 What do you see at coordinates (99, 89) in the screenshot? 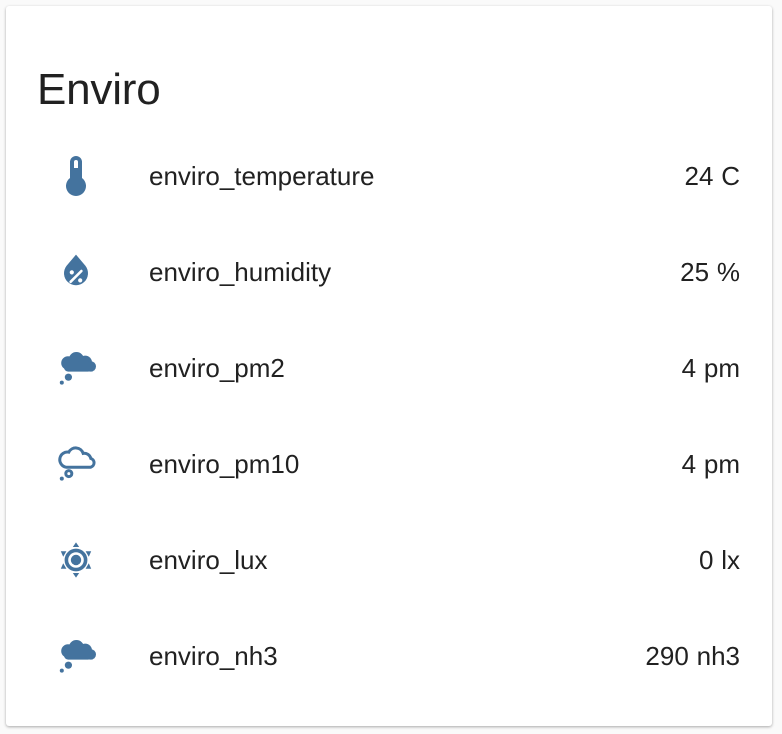
I see `card-title: Enviro` at bounding box center [99, 89].